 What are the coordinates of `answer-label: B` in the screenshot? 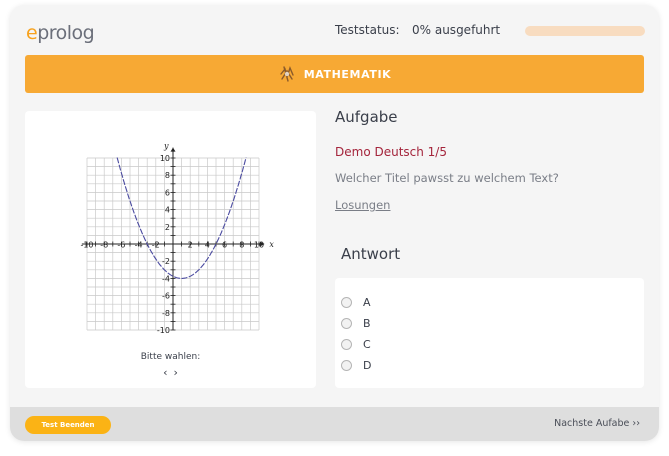 It's located at (367, 323).